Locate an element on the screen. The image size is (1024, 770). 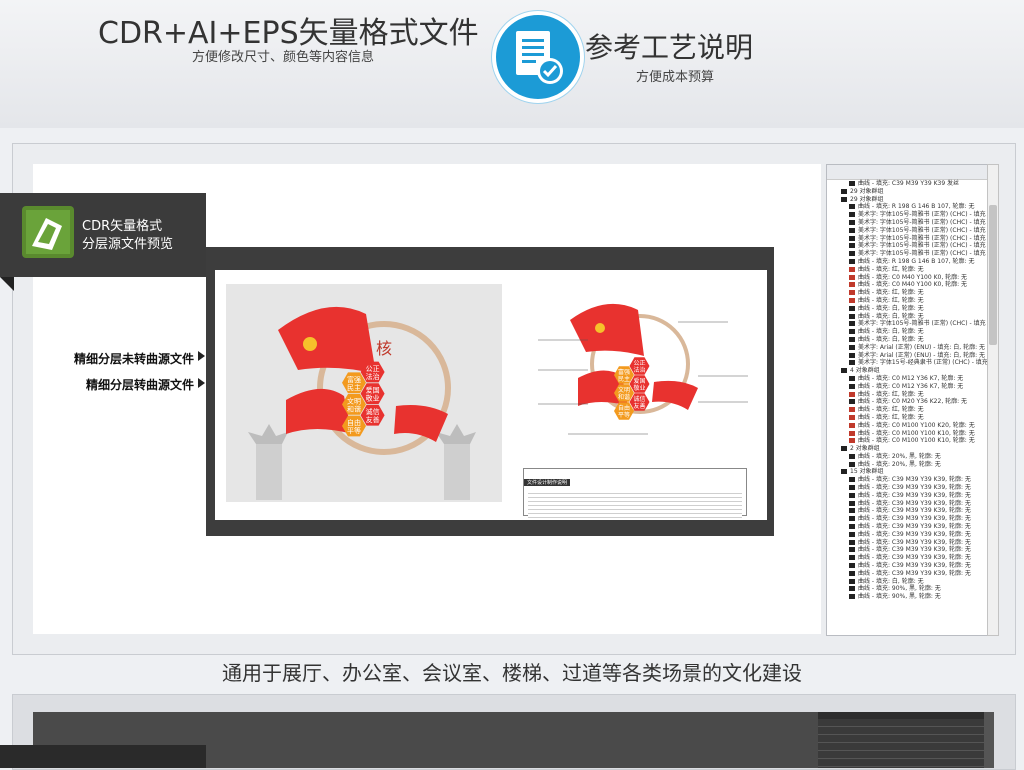
label-uncurved-source: 精细分层未转曲源文件 is located at coordinates (134, 359).